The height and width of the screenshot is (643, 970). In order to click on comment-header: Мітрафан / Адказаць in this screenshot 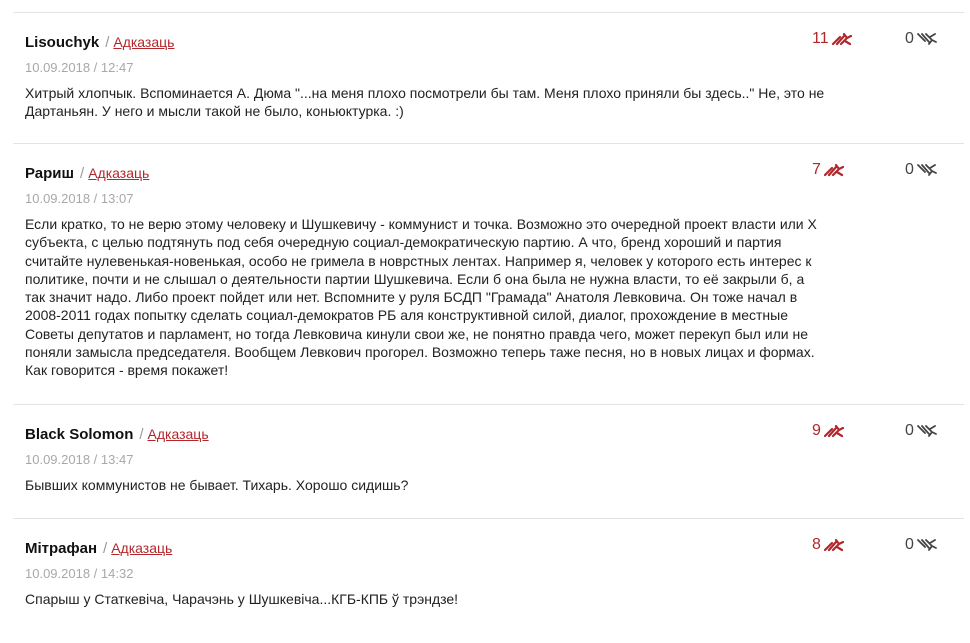, I will do `click(98, 548)`.